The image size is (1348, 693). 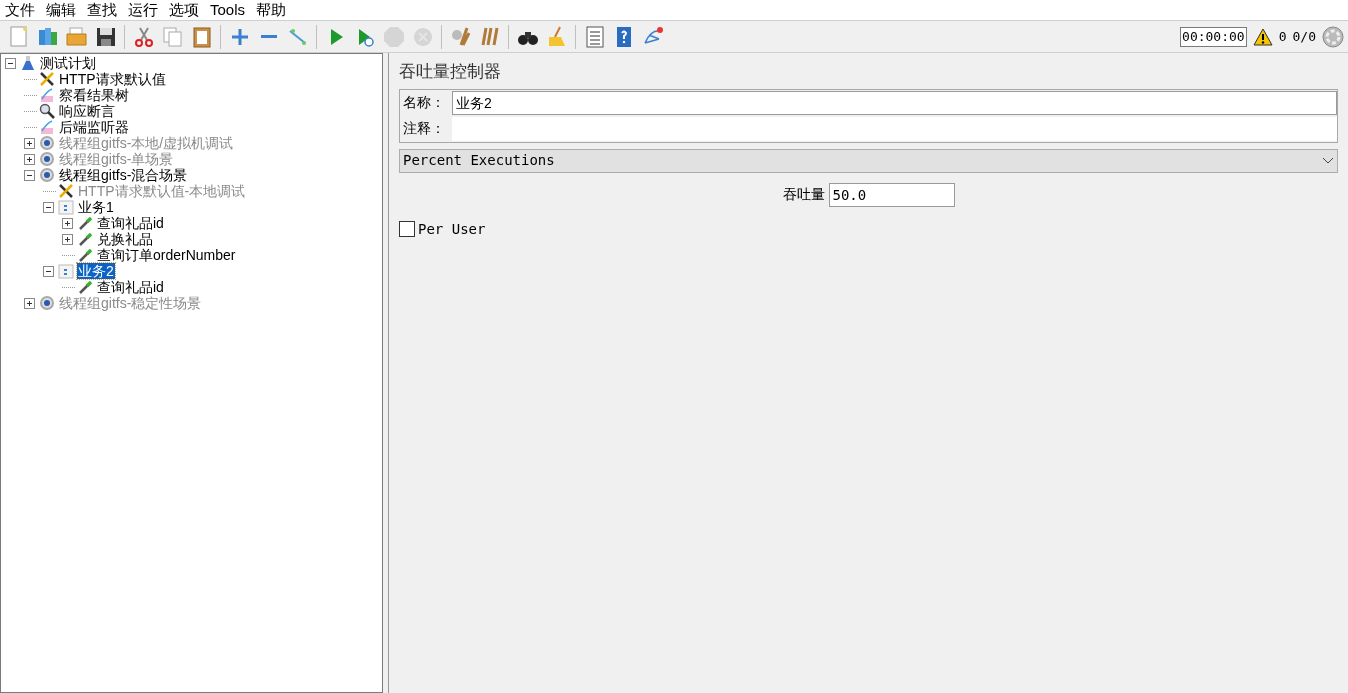 I want to click on magnifier-icon, so click(x=47, y=111).